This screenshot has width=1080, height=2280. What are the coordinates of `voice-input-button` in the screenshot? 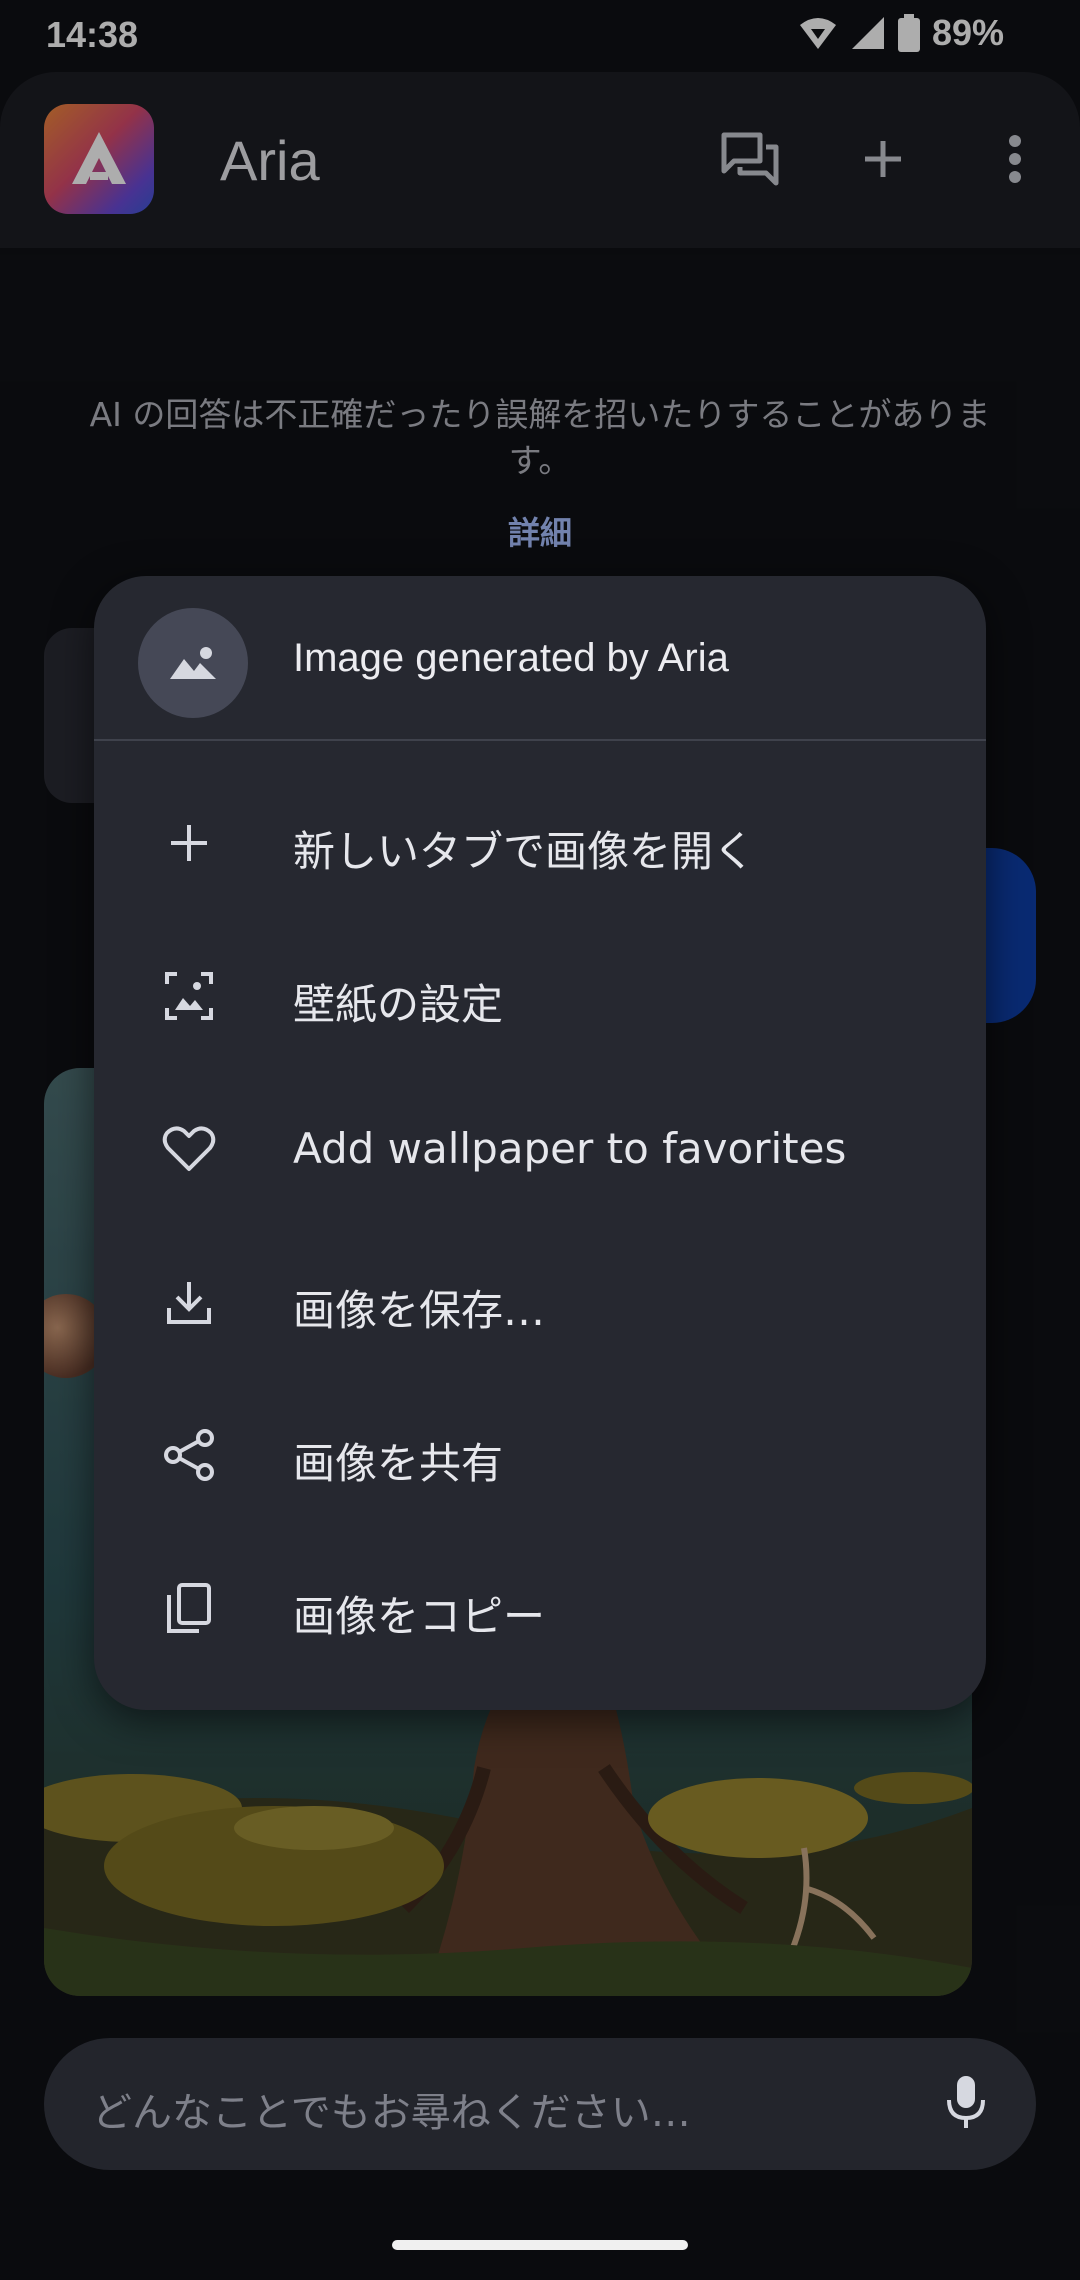 It's located at (966, 2104).